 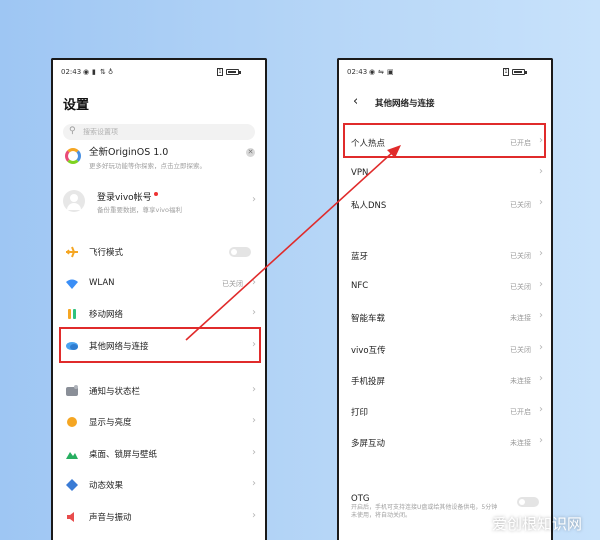 What do you see at coordinates (139, 210) in the screenshot?
I see `account-subtitle: 备份重要数据，尊享vivo福利` at bounding box center [139, 210].